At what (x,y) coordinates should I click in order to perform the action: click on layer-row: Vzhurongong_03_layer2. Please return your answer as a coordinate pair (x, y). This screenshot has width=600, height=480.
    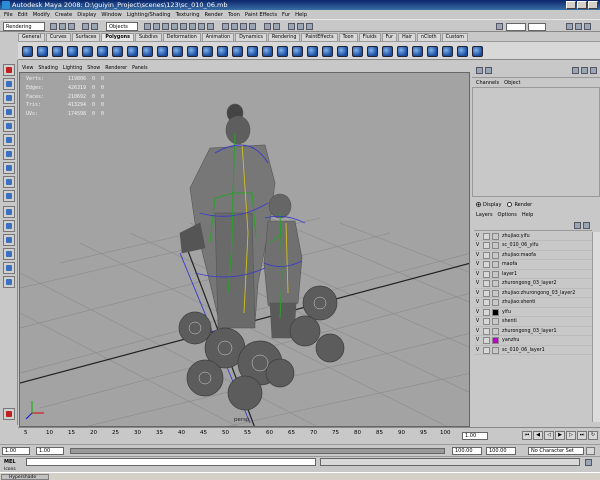
    Looking at the image, I should click on (533, 284).